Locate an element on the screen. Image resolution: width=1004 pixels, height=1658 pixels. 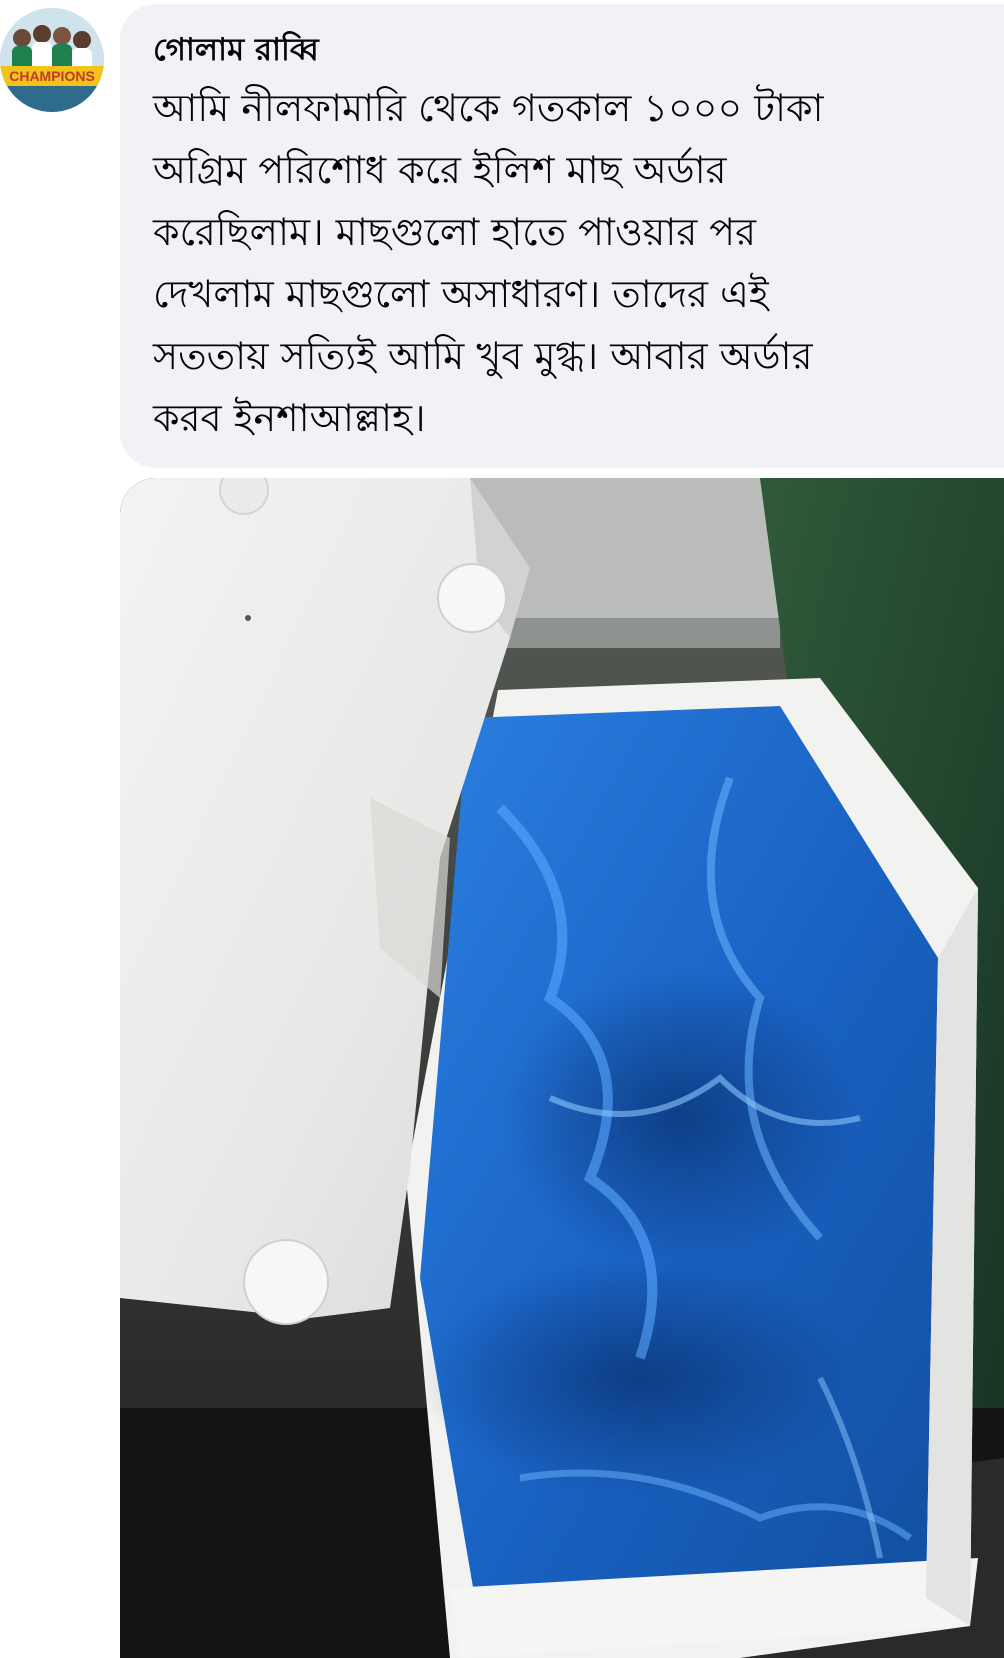
comment-author-name: গোলাম রাব্বি is located at coordinates (563, 50).